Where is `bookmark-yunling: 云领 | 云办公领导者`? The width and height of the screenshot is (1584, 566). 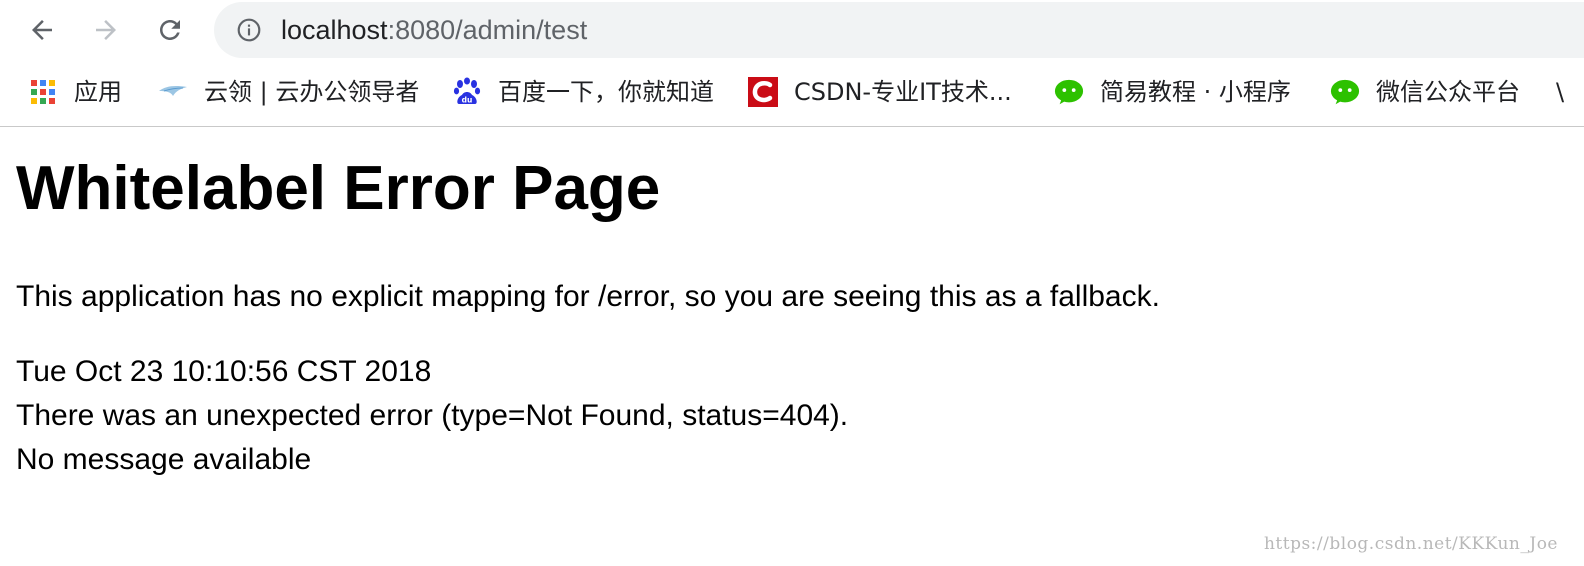
bookmark-yunling: 云领 | 云办公领导者 is located at coordinates (288, 92).